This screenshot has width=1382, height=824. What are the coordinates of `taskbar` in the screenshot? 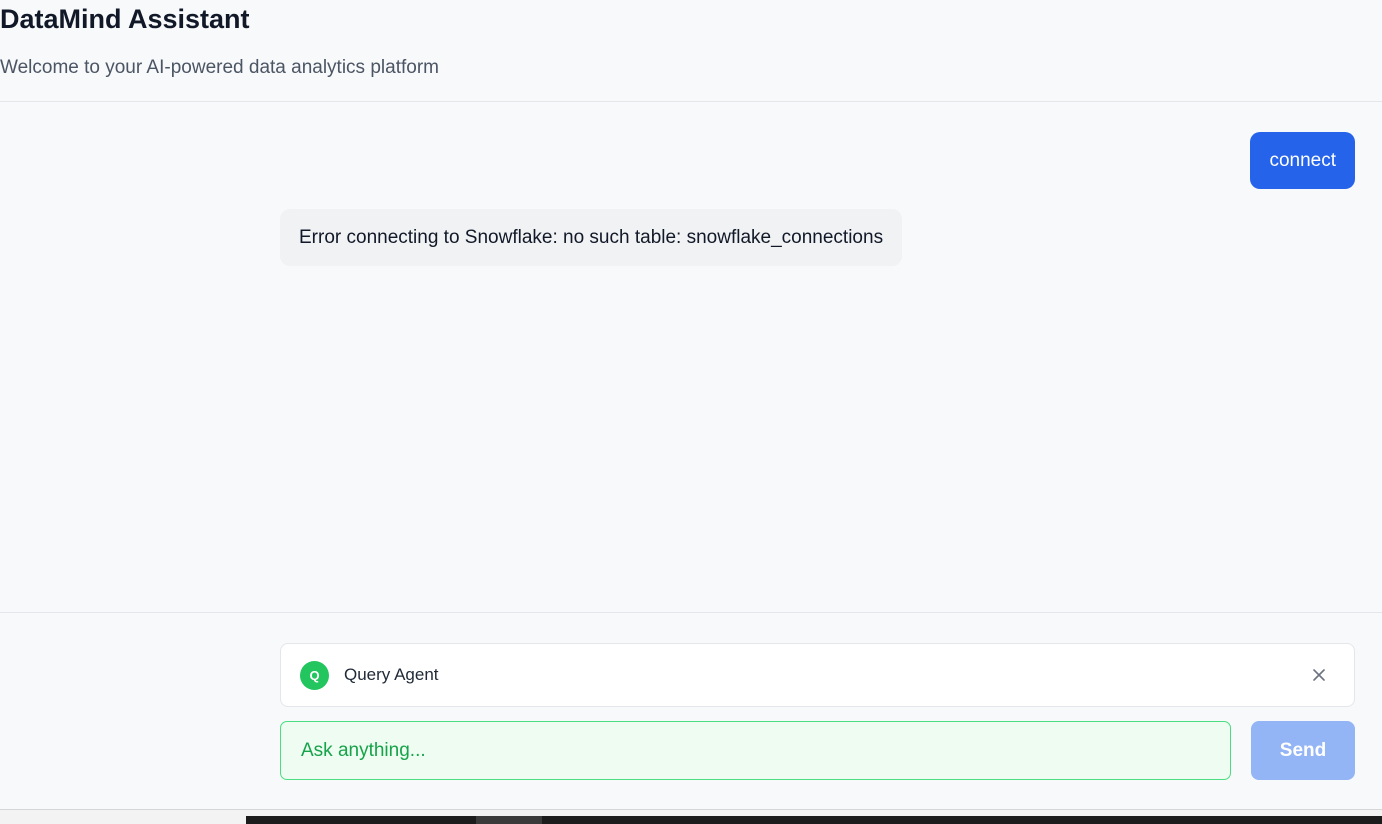 It's located at (691, 816).